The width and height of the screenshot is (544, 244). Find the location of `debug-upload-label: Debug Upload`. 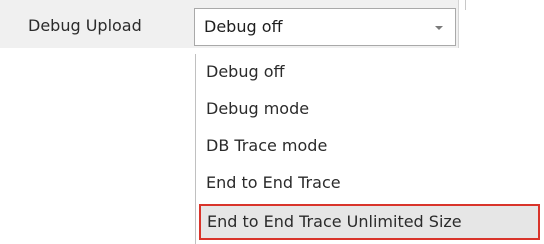

debug-upload-label: Debug Upload is located at coordinates (85, 25).